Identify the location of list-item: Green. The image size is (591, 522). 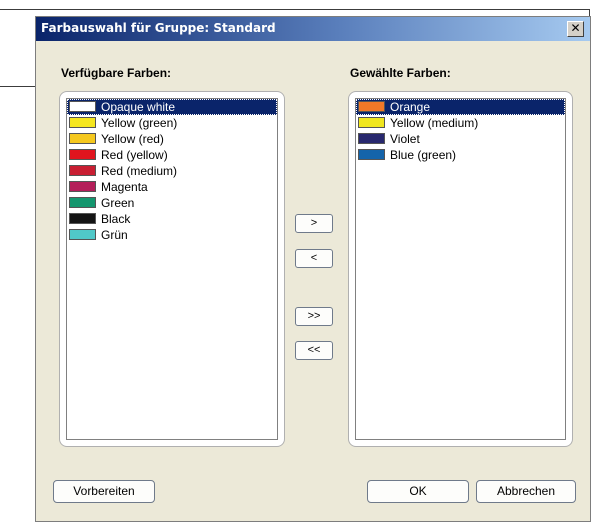
(172, 203).